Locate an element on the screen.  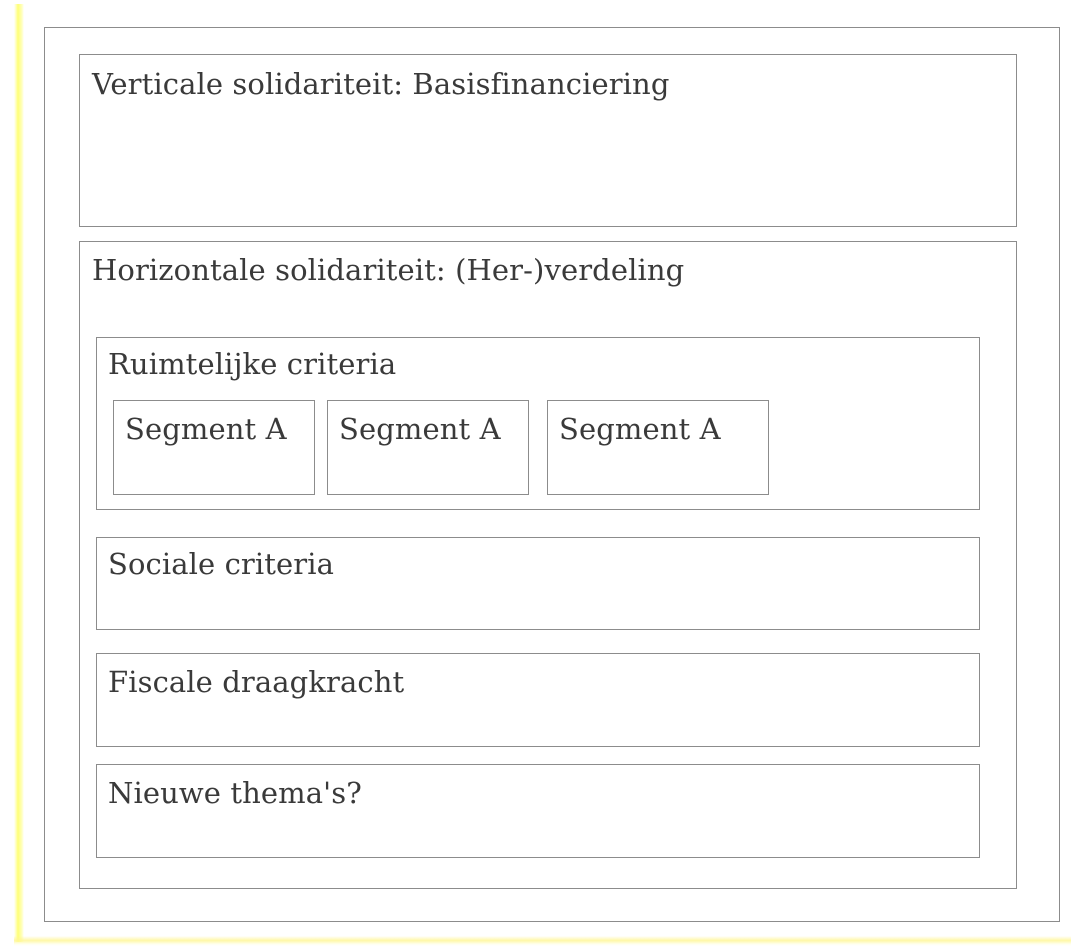
new-themes-title: Nieuwe thema's? is located at coordinates (235, 793).